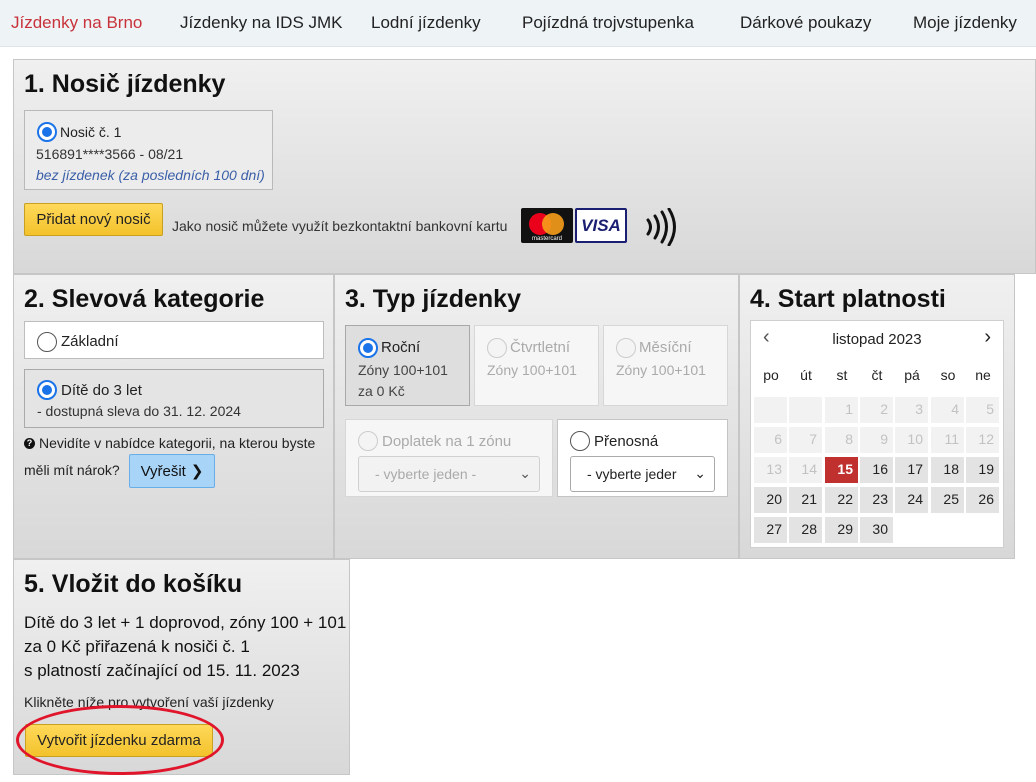  I want to click on calendar-day: 25, so click(947, 500).